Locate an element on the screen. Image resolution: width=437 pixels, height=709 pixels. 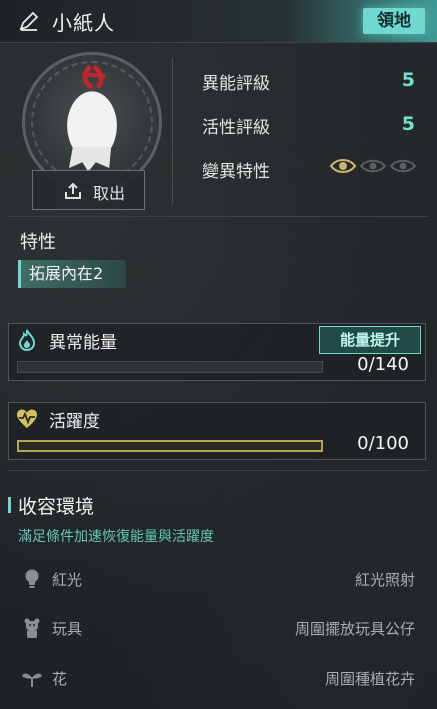
energy-progress-bar is located at coordinates (170, 367).